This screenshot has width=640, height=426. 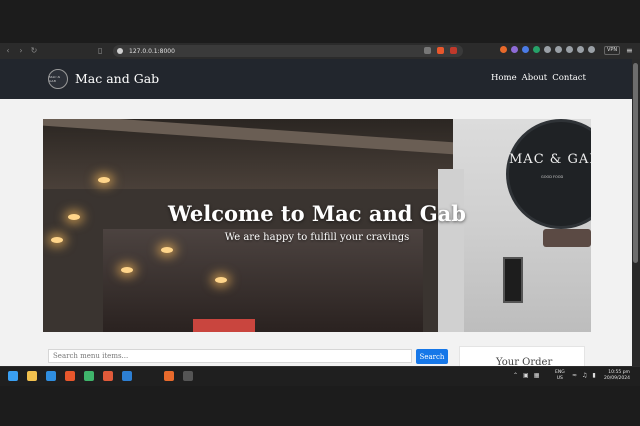 I want to click on status-icons: ≈ ♫ ▮, so click(x=584, y=376).